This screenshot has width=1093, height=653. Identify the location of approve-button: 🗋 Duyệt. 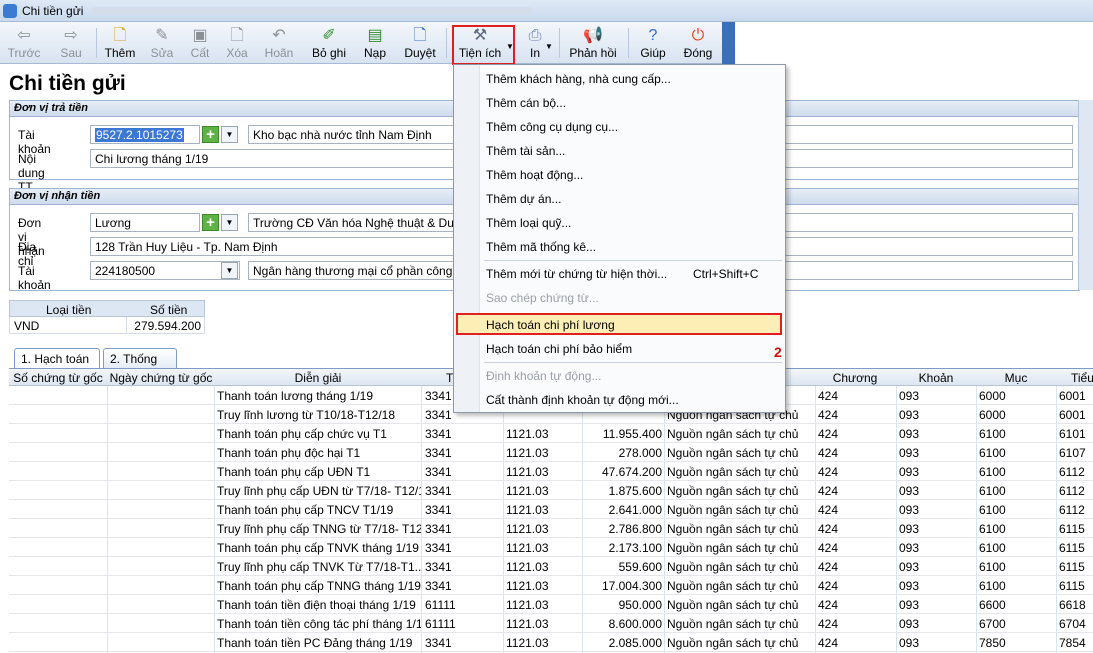
(420, 43).